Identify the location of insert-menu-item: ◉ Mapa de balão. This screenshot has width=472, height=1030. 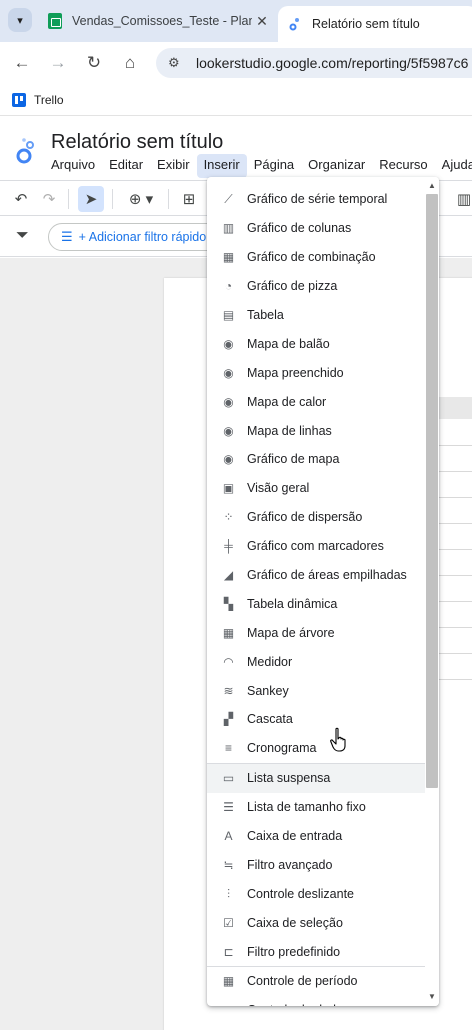
(316, 343).